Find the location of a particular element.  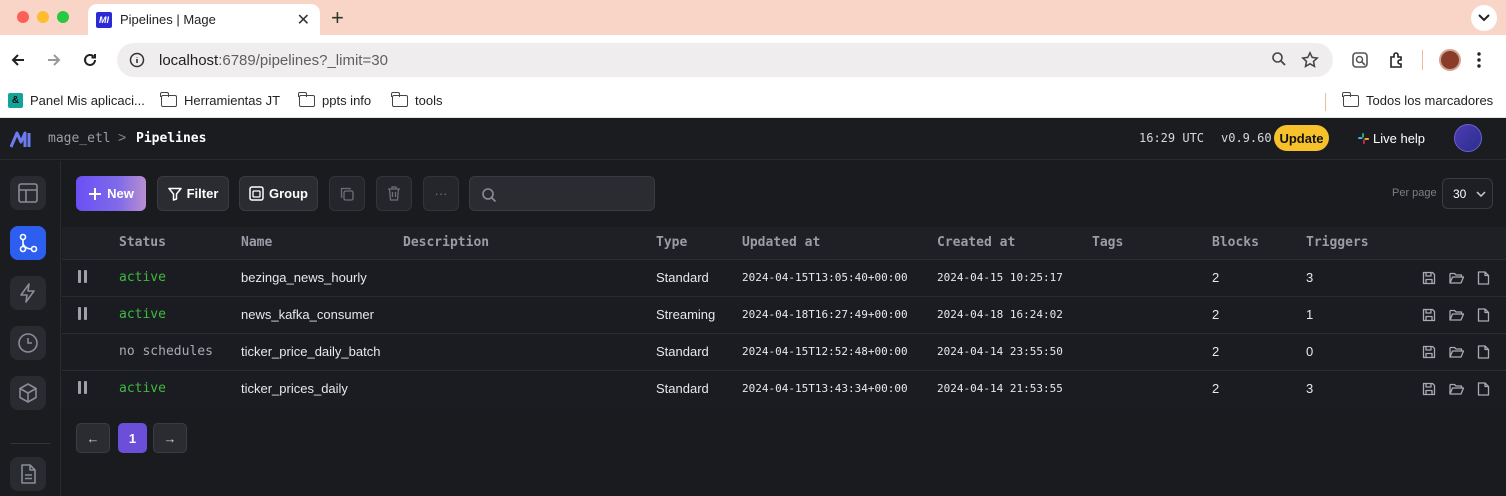

live-help-button: Live help is located at coordinates (1391, 138).